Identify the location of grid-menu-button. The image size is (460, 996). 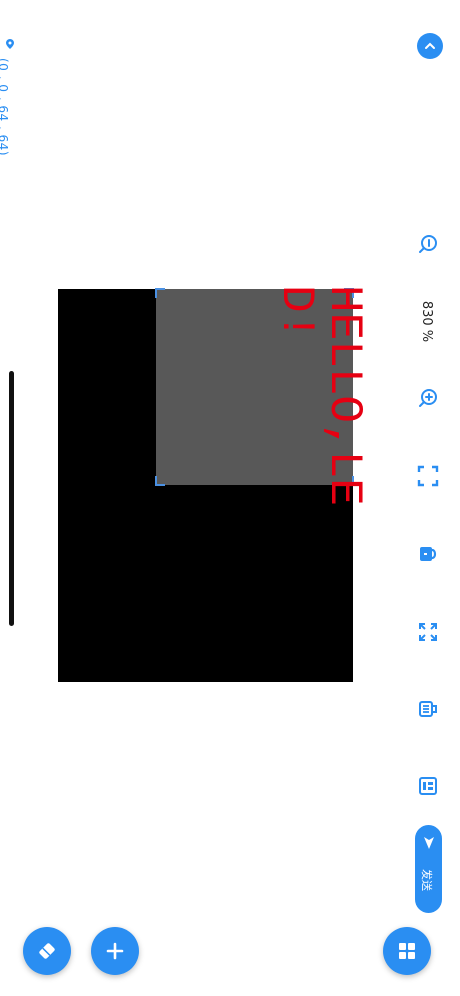
(407, 951).